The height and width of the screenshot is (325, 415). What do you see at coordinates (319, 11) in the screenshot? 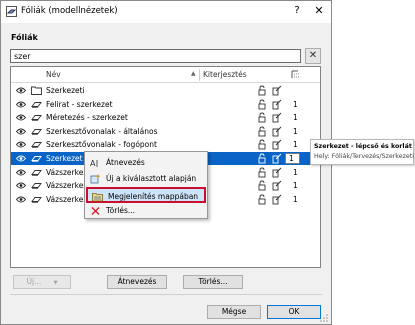
I see `close-button: ✕` at bounding box center [319, 11].